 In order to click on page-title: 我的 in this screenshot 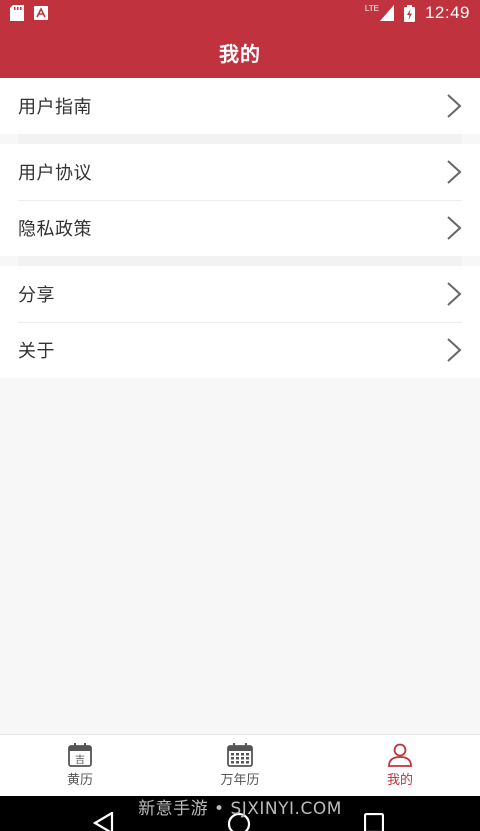, I will do `click(240, 53)`.